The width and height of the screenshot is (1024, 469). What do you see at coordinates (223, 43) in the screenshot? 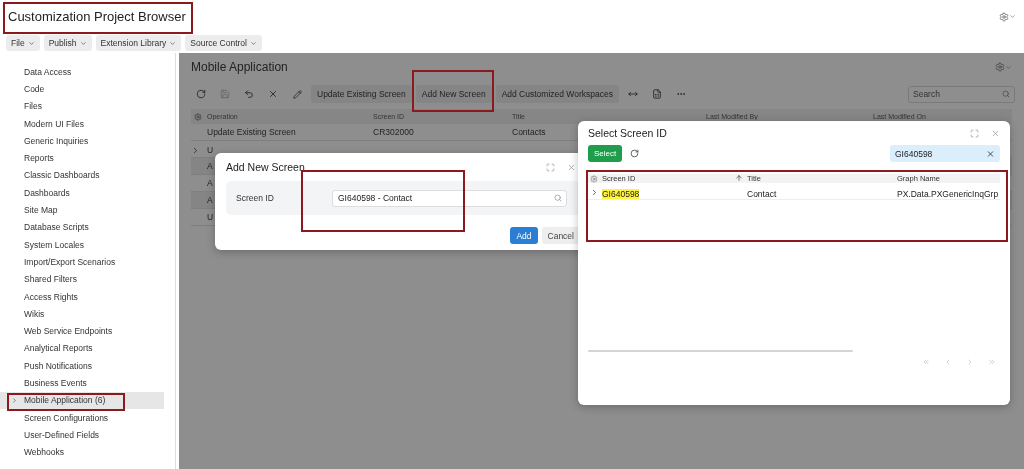
I see `menu-button: Source Control` at bounding box center [223, 43].